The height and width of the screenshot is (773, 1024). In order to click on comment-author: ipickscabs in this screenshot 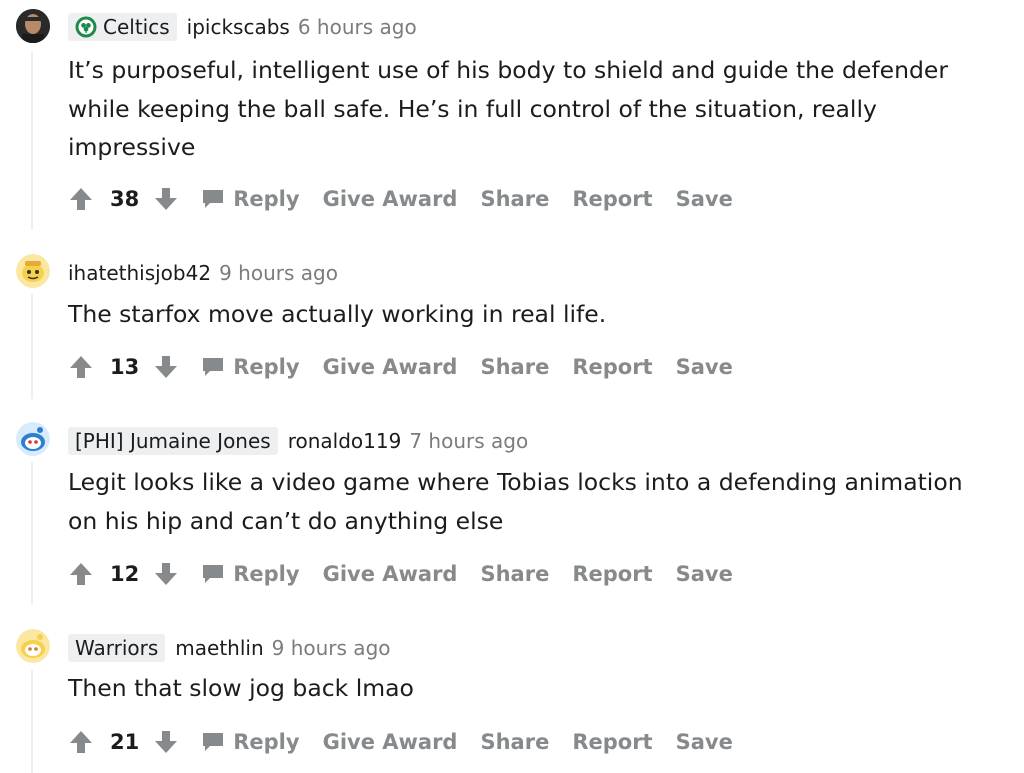, I will do `click(238, 27)`.